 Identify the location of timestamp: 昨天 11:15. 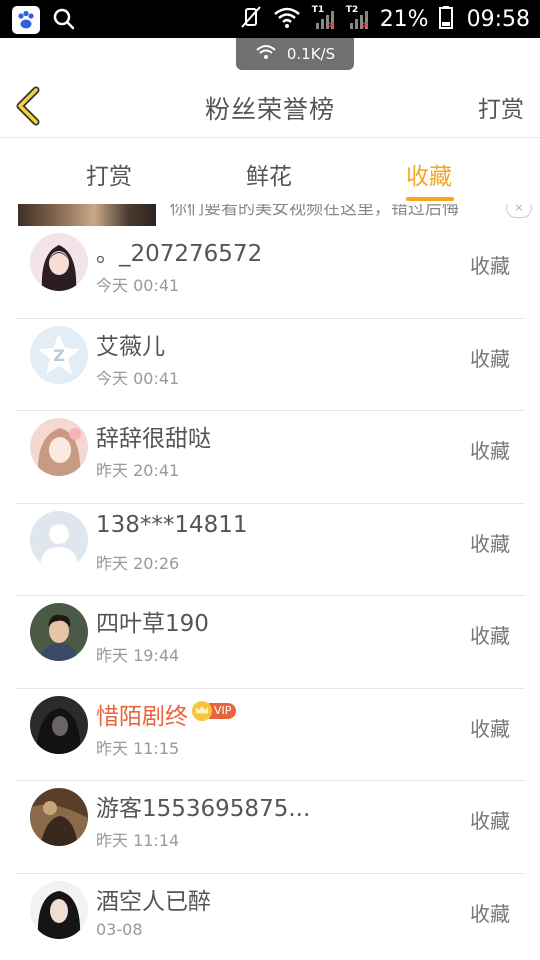
(138, 748).